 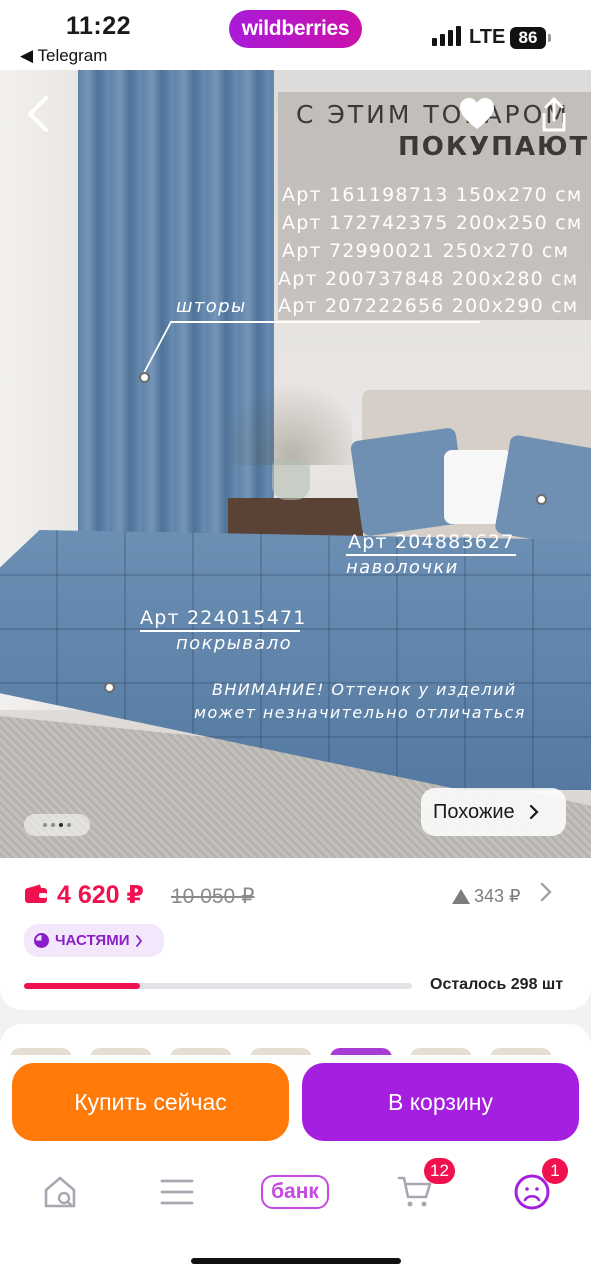 I want to click on network-type: LTE, so click(x=487, y=37).